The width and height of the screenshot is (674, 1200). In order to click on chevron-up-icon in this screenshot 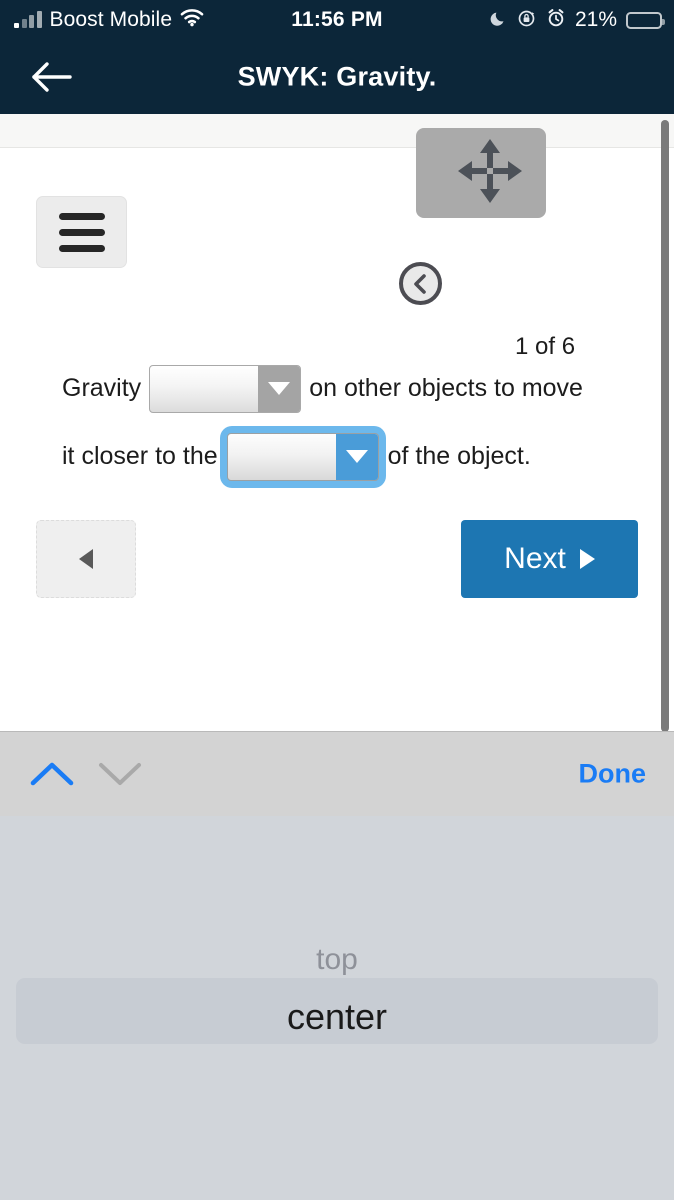, I will do `click(52, 774)`.